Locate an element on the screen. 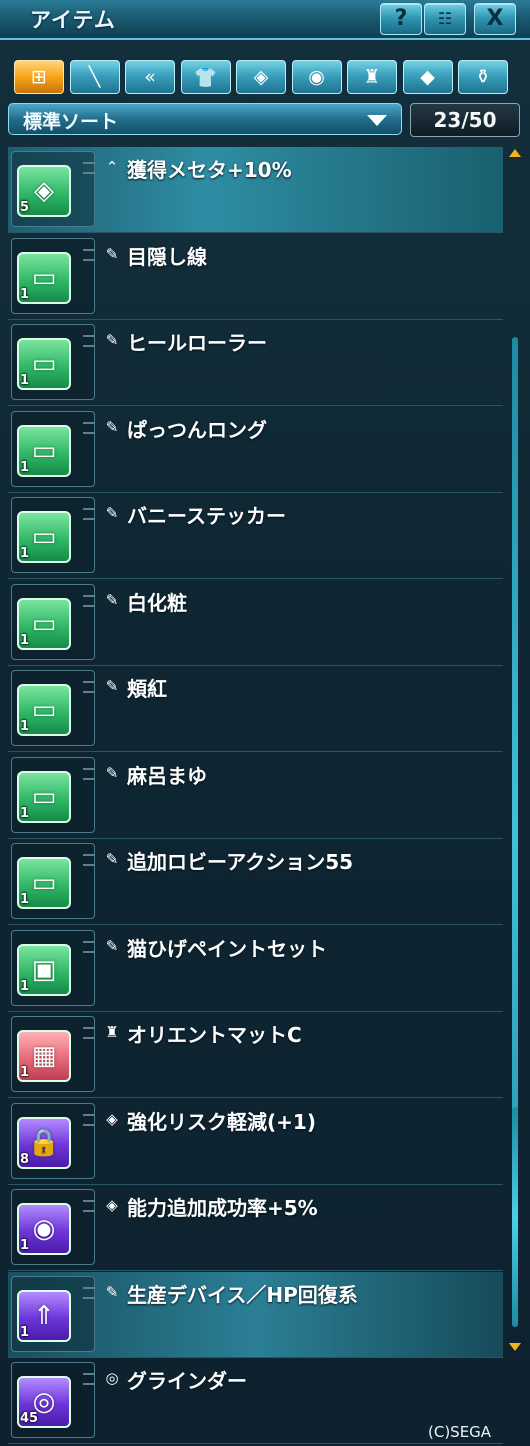 The height and width of the screenshot is (1446, 530). list-settings-icon: ☷ is located at coordinates (445, 18).